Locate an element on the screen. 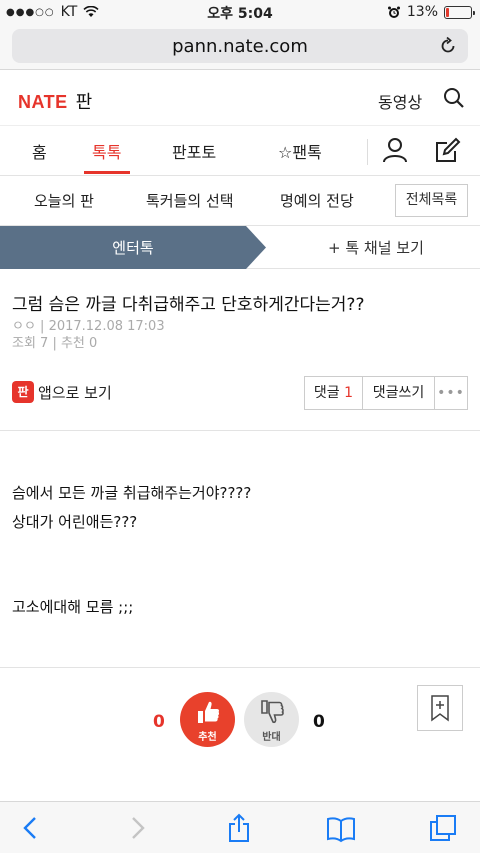  tab-fantok: ☆팬톡 is located at coordinates (300, 151).